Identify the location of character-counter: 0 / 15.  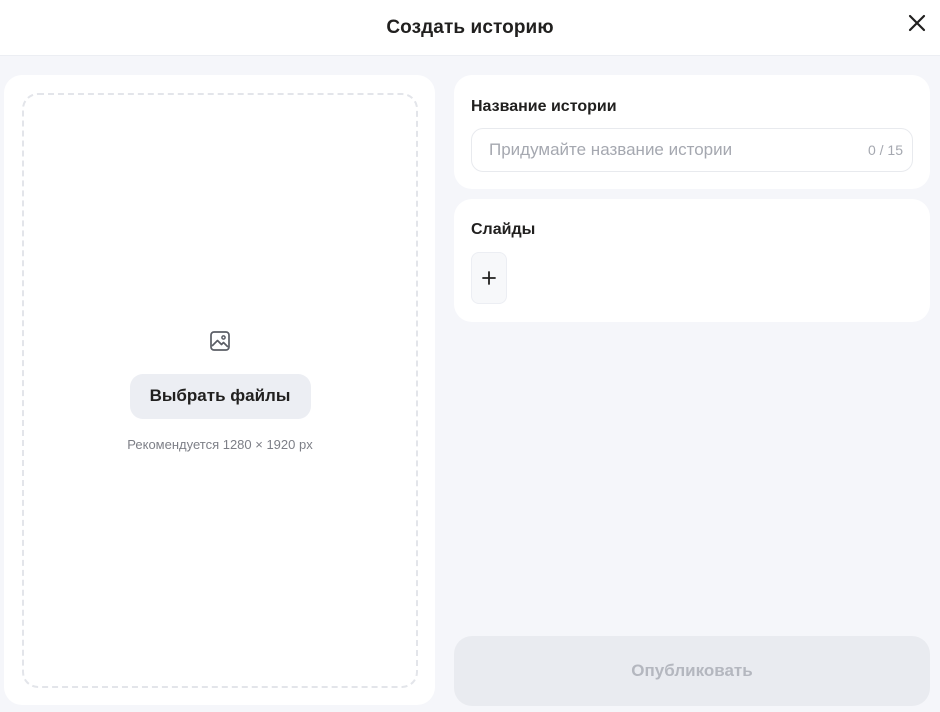
(885, 150).